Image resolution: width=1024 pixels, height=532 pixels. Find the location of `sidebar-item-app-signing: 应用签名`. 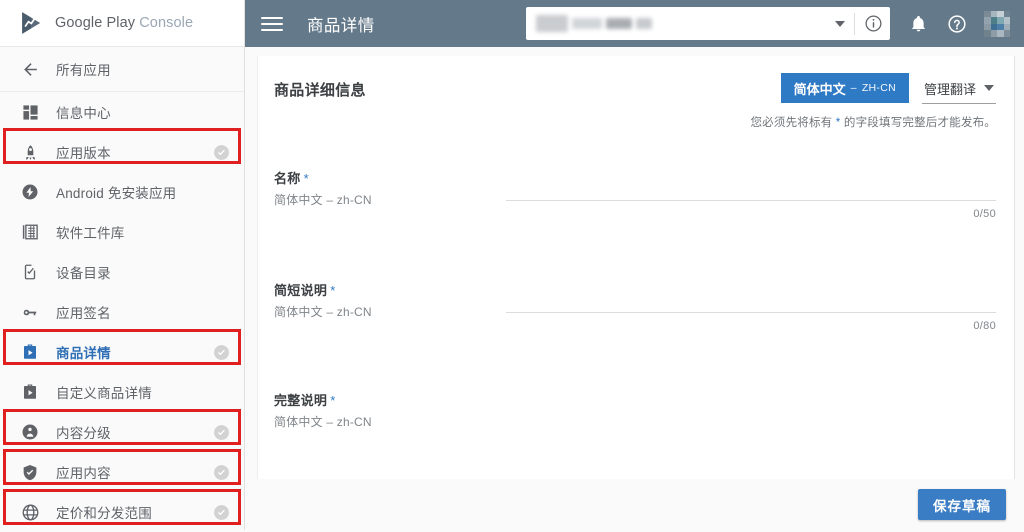

sidebar-item-app-signing: 应用签名 is located at coordinates (122, 312).